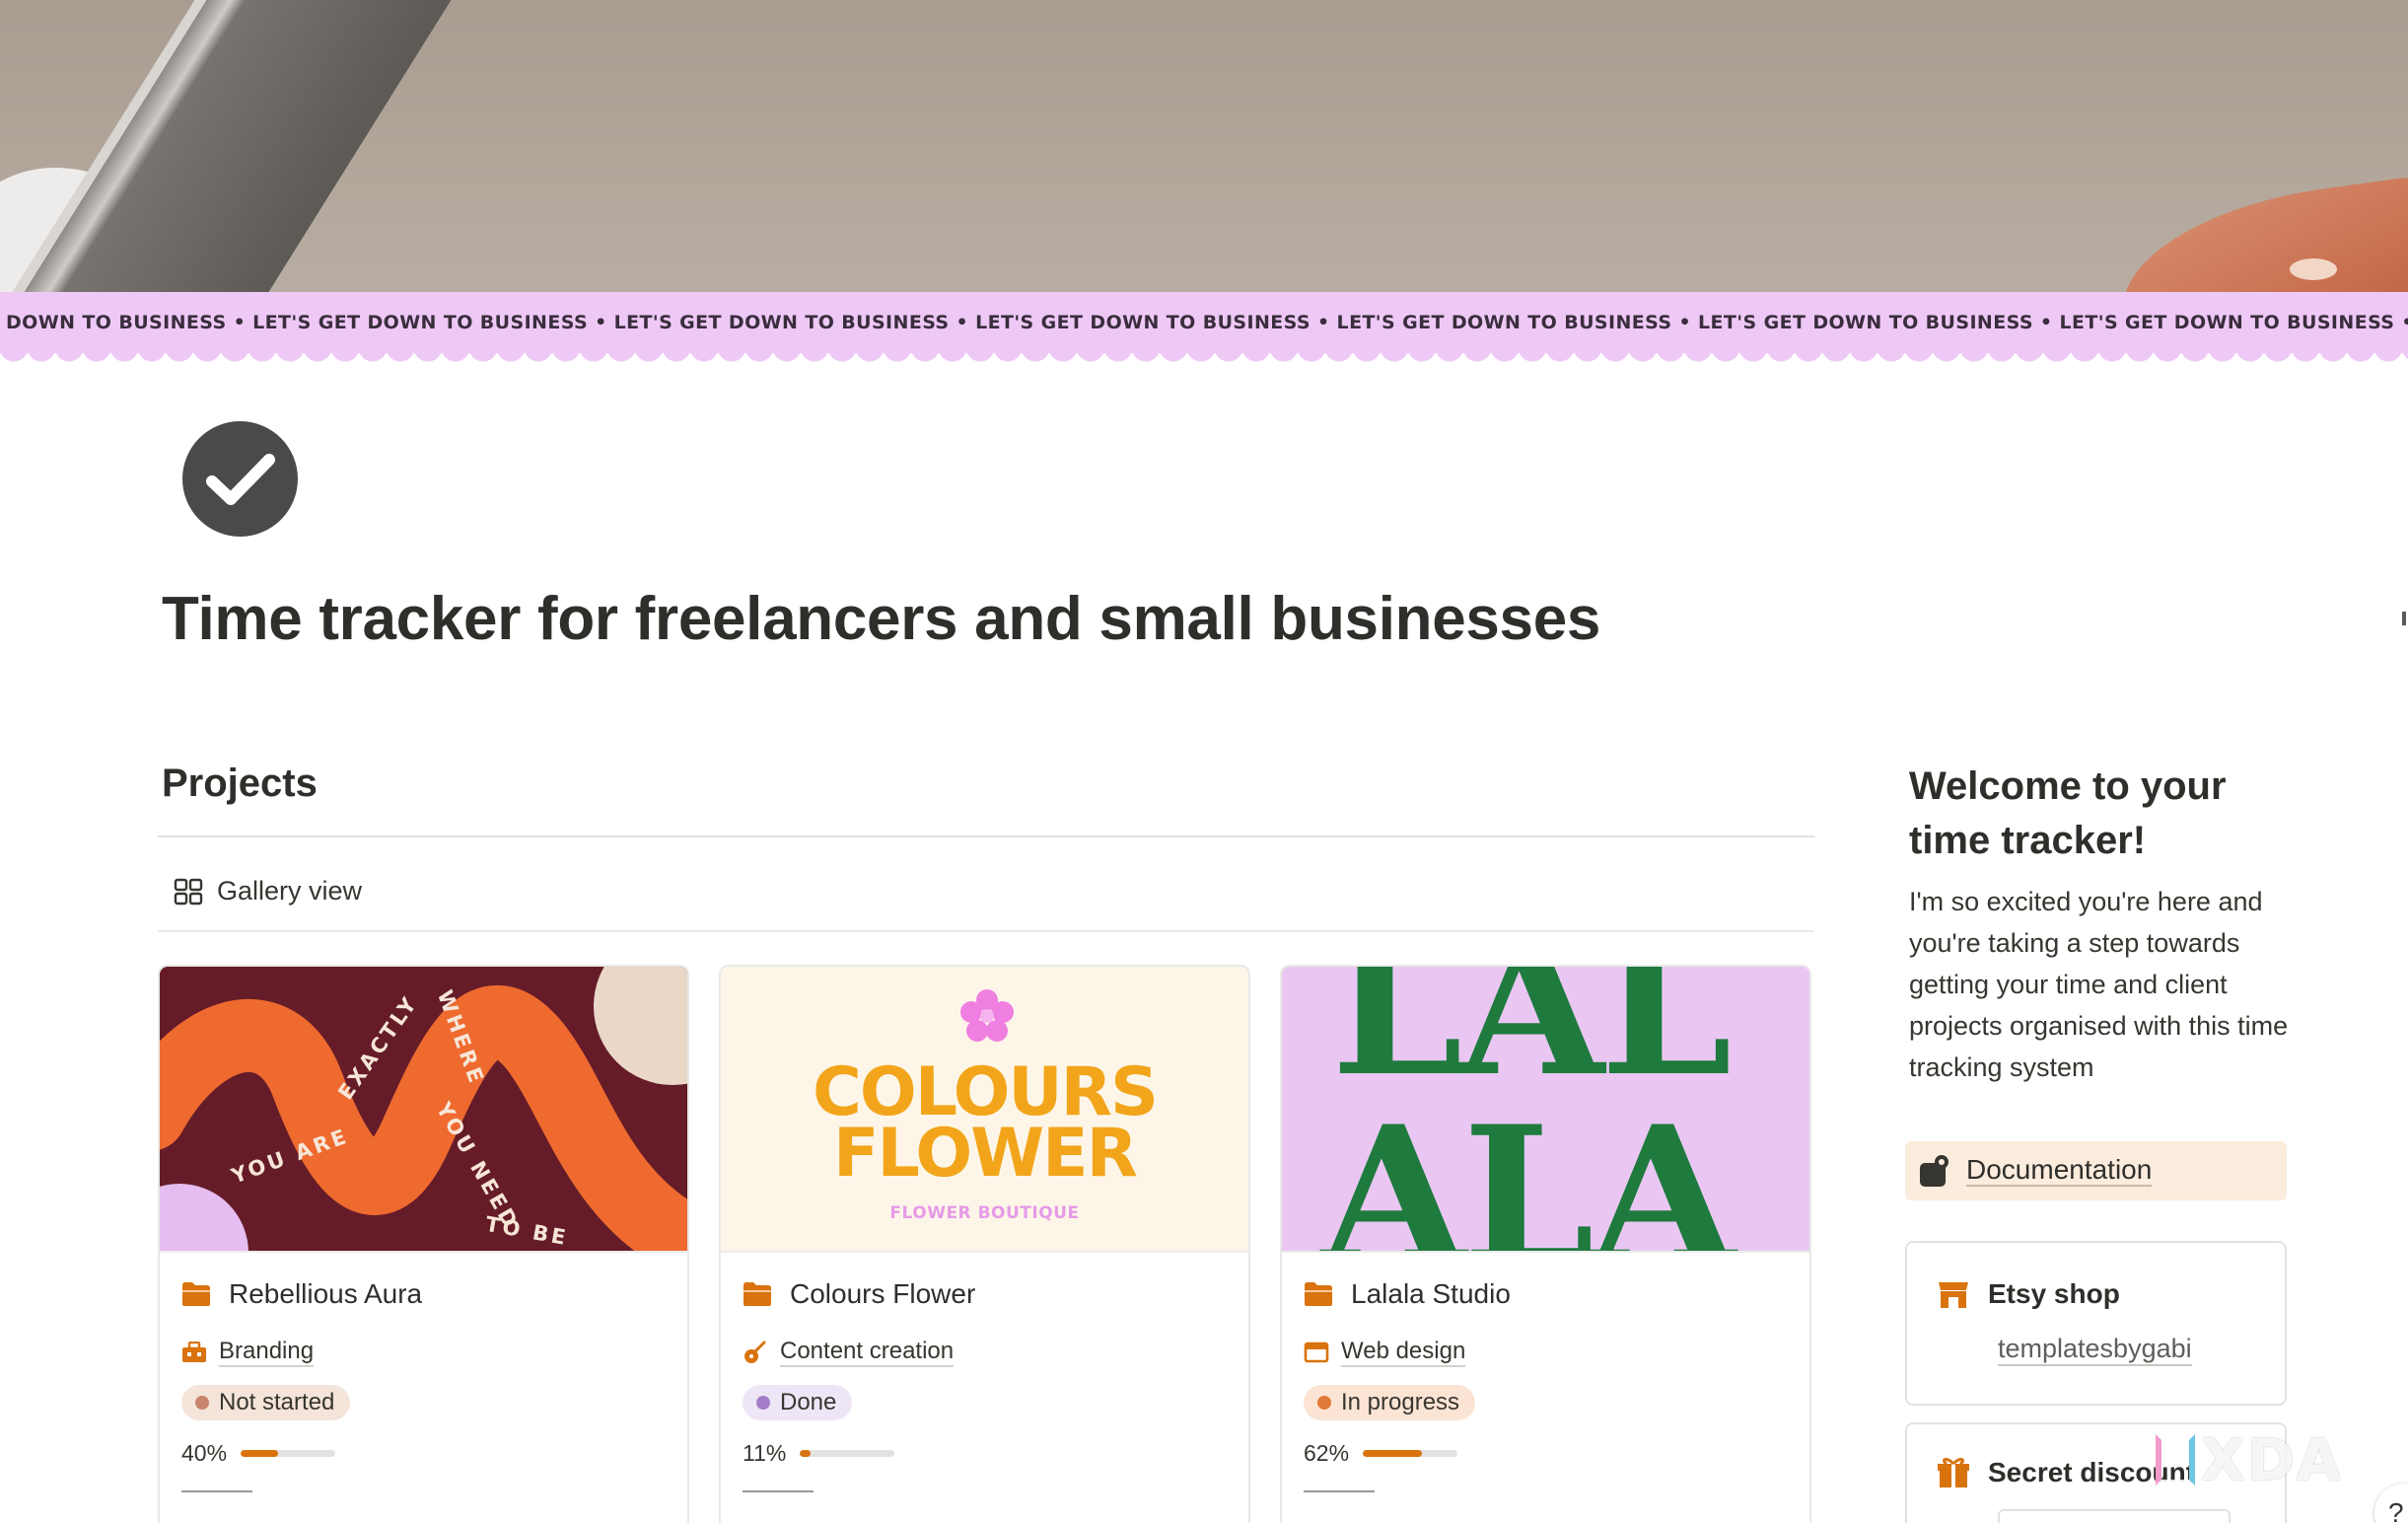  I want to click on etsy-shop-title: Etsy shop, so click(2054, 1293).